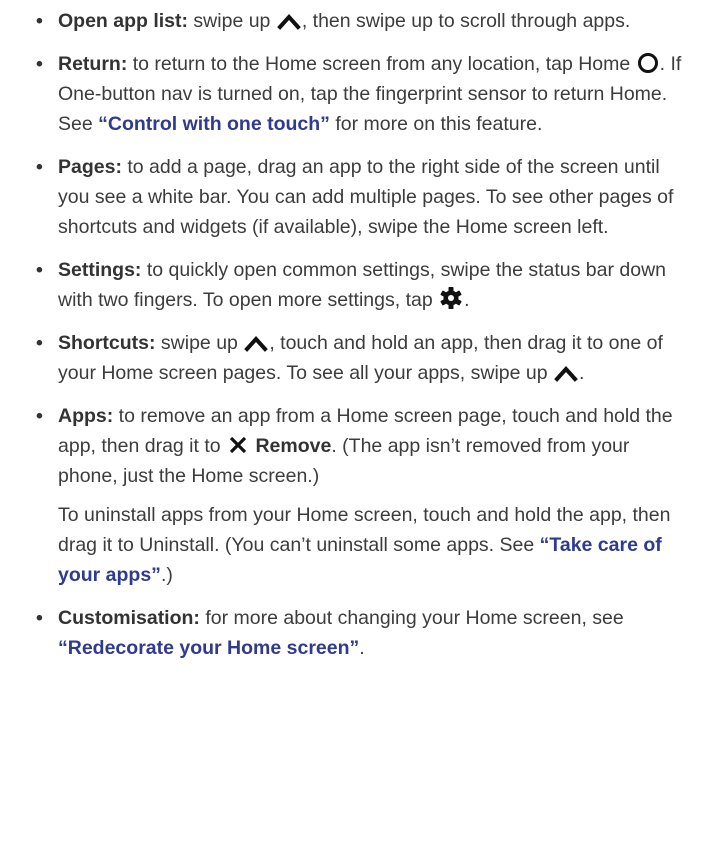 The height and width of the screenshot is (843, 702). Describe the element at coordinates (466, 21) in the screenshot. I see `tip-text: , then swipe up to scroll through apps.` at that location.